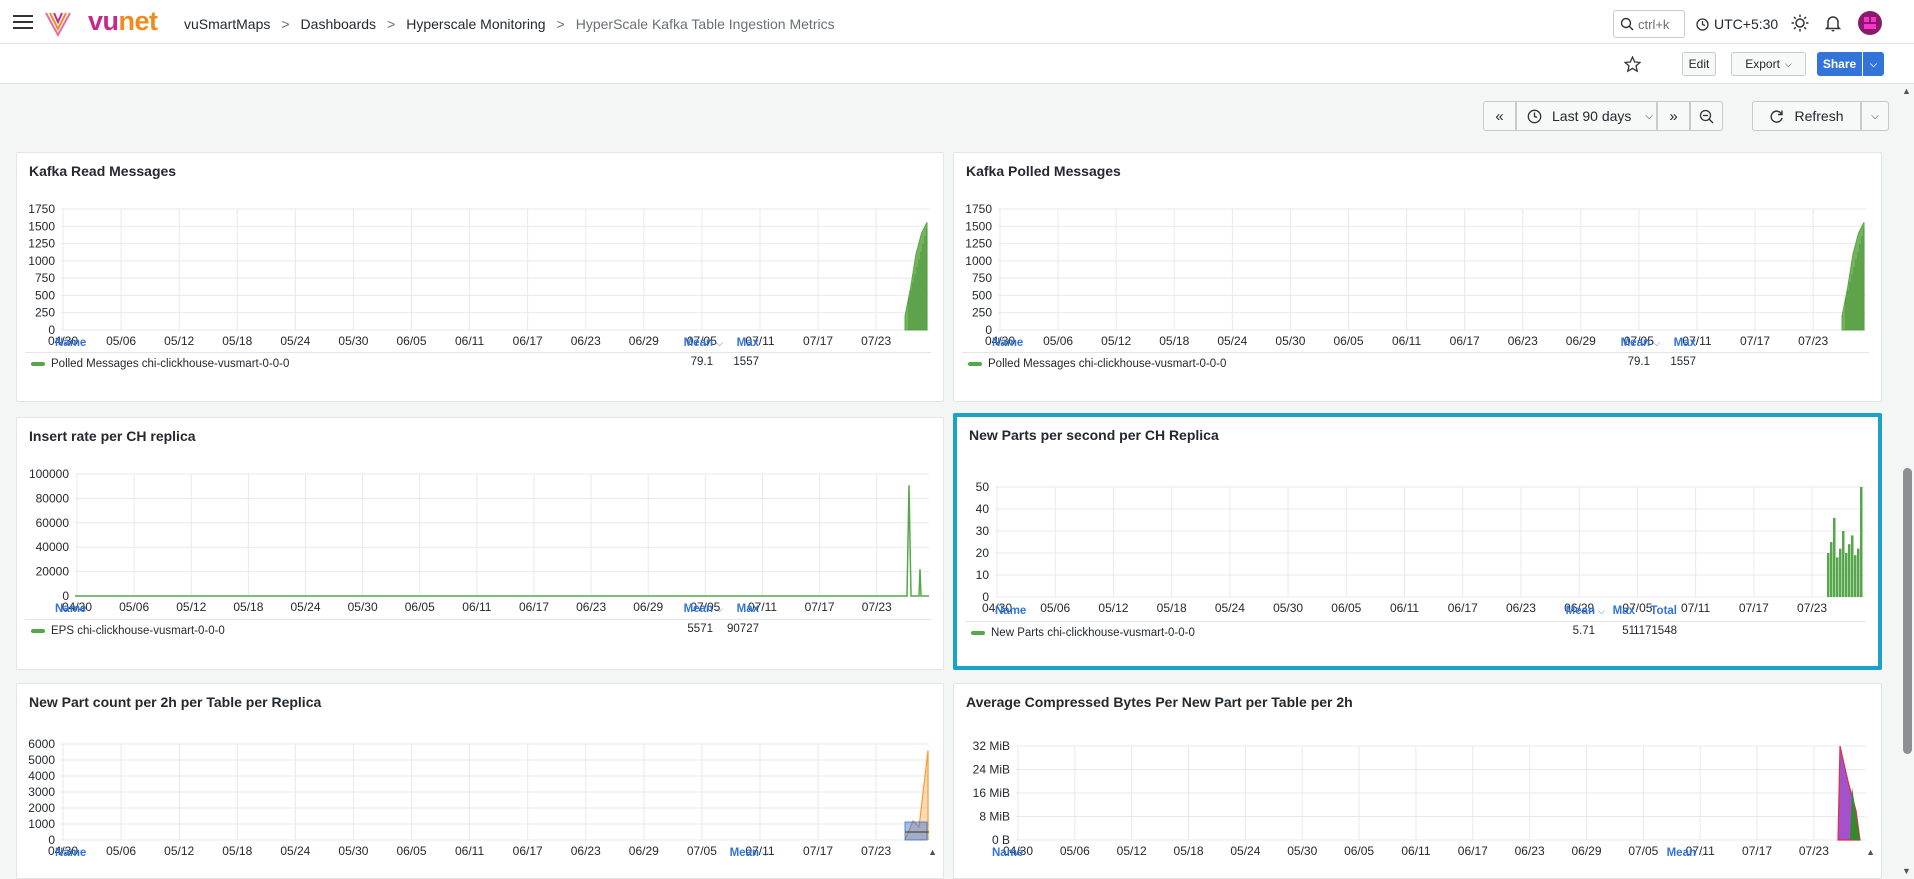 The image size is (1914, 879). I want to click on sun-icon, so click(1800, 23).